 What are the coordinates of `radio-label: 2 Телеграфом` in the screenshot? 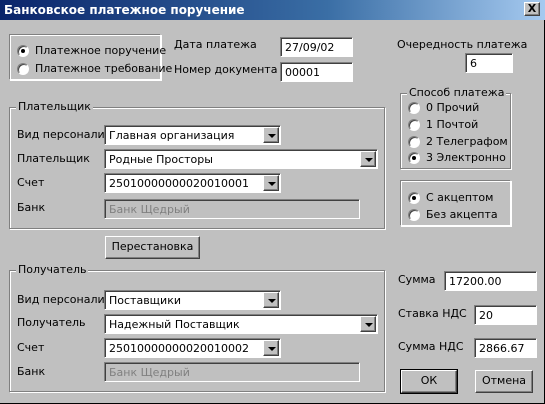 It's located at (467, 141).